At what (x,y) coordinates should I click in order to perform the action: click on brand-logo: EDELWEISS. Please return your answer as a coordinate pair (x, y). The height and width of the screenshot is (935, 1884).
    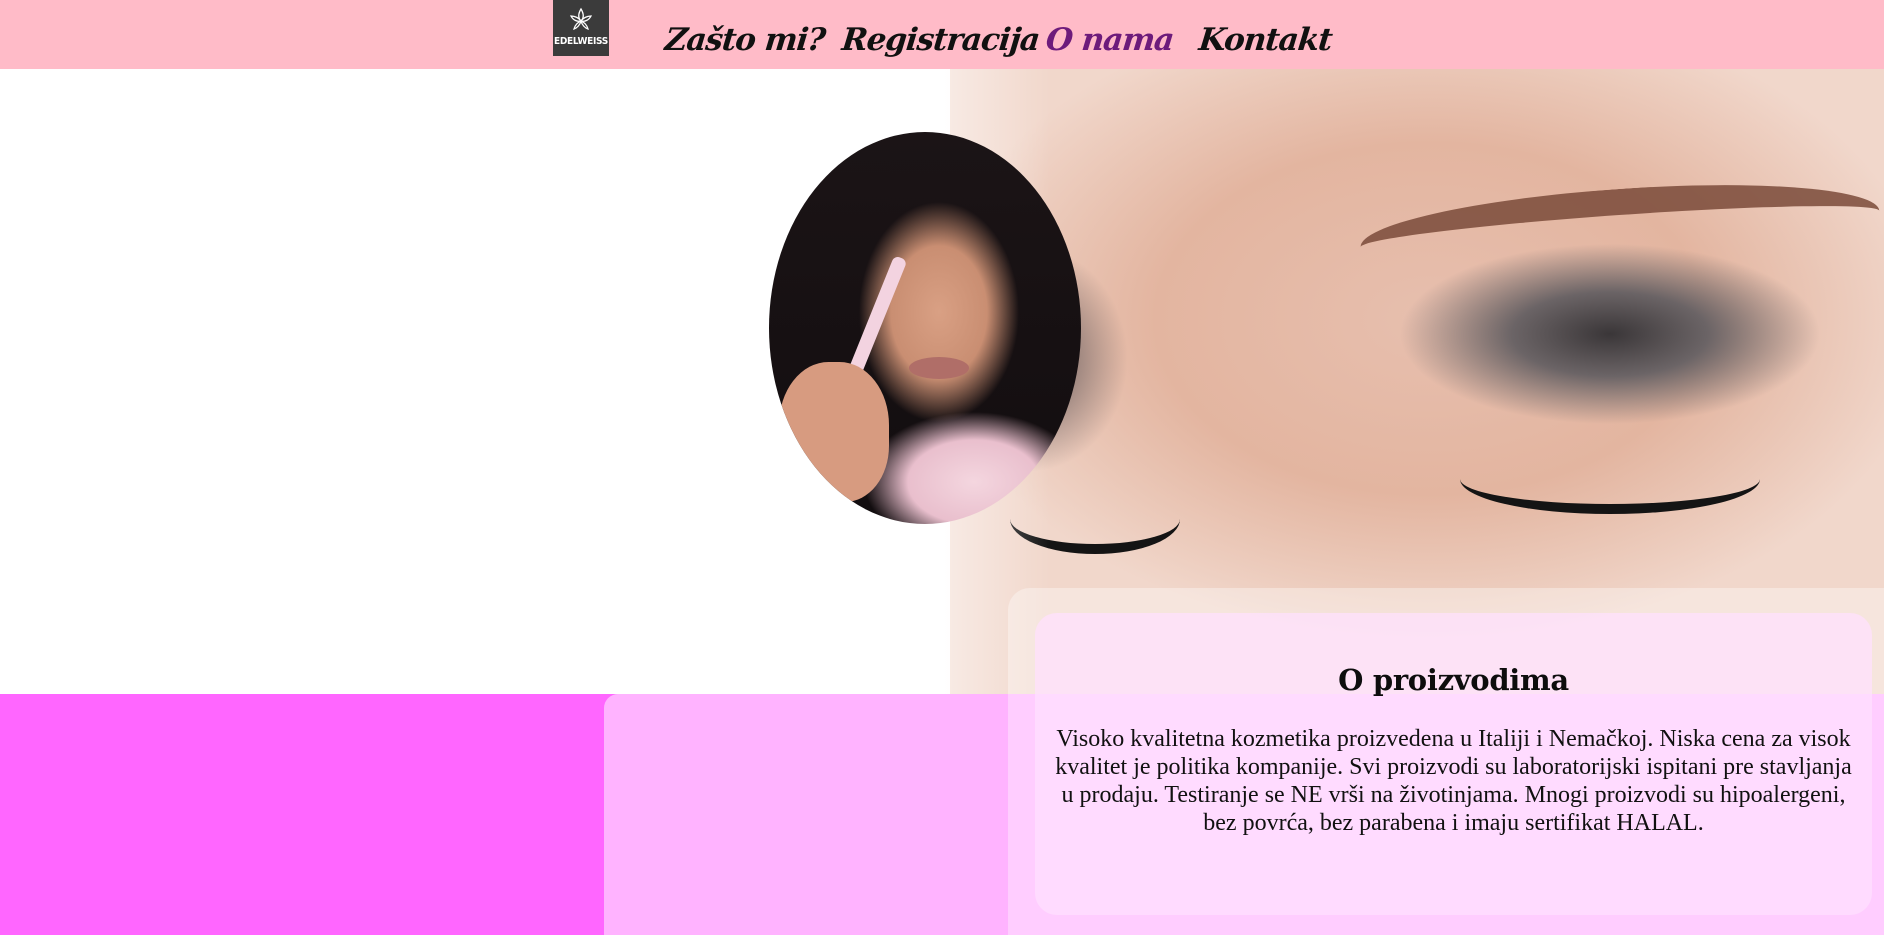
    Looking at the image, I should click on (581, 28).